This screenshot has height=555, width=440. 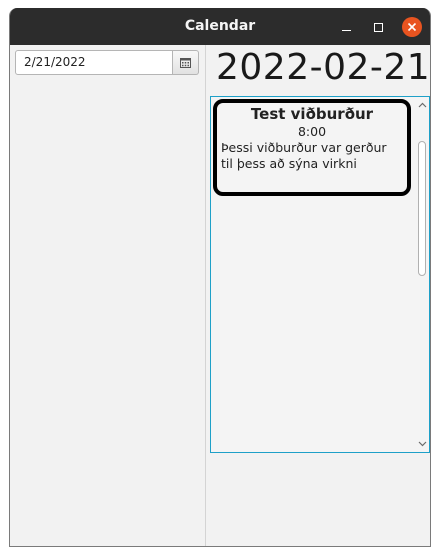 I want to click on window-title: Calendar, so click(x=220, y=26).